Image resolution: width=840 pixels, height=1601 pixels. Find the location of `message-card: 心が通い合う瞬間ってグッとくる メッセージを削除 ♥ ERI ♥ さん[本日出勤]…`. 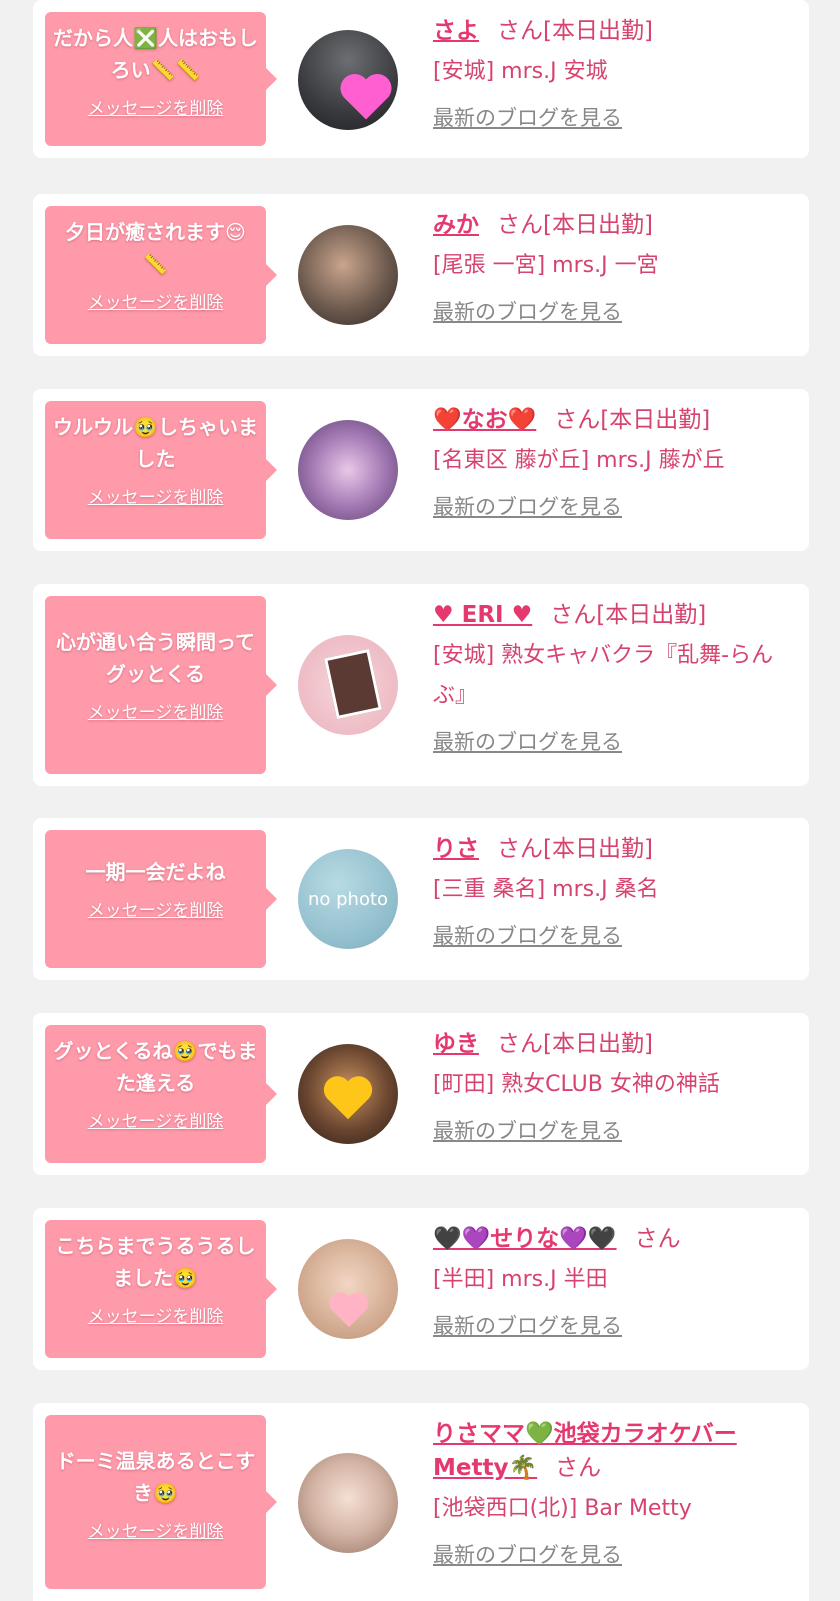

message-card: 心が通い合う瞬間ってグッとくる メッセージを削除 ♥ ERI ♥ さん[本日出勤]… is located at coordinates (421, 685).